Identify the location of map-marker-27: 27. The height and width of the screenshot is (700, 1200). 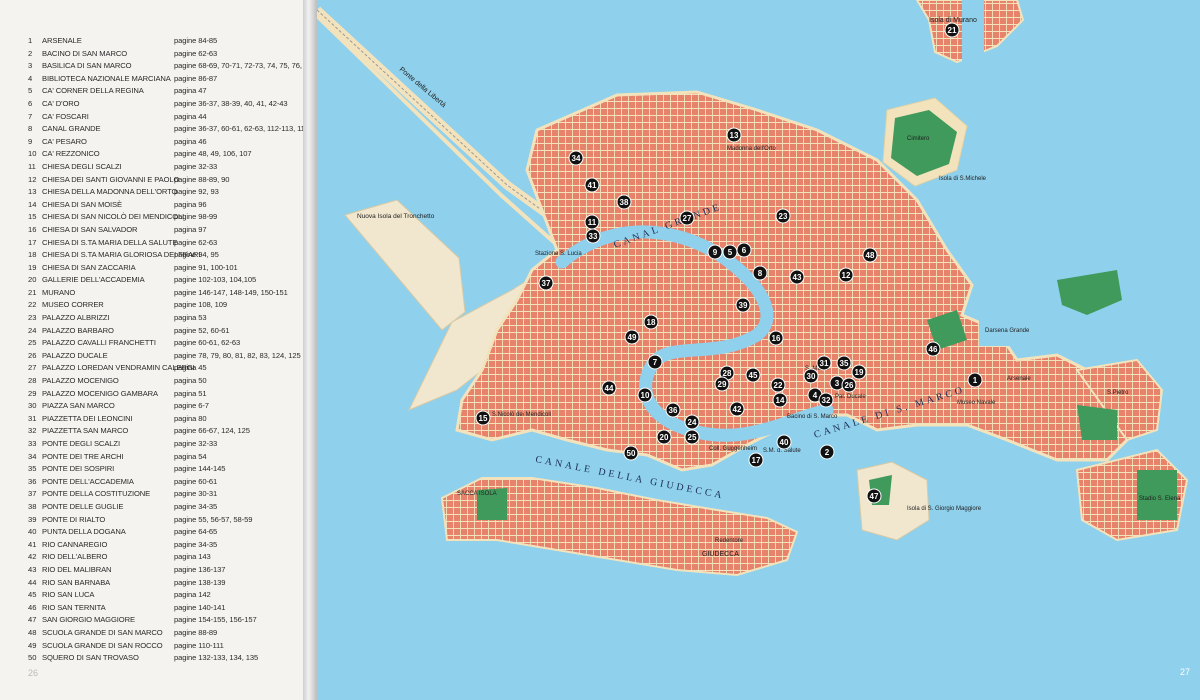
(687, 218).